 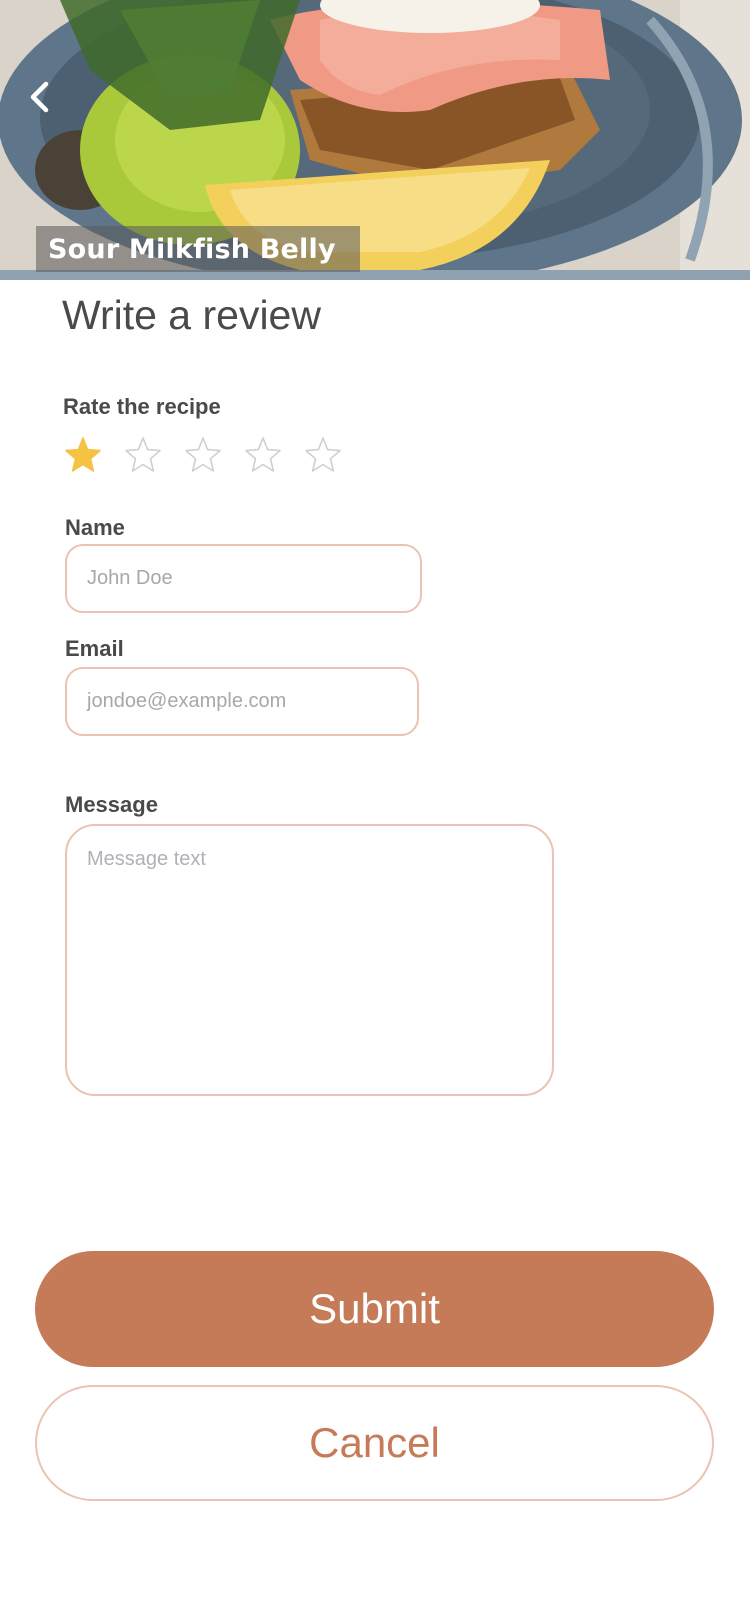 What do you see at coordinates (111, 804) in the screenshot?
I see `message-label: Message` at bounding box center [111, 804].